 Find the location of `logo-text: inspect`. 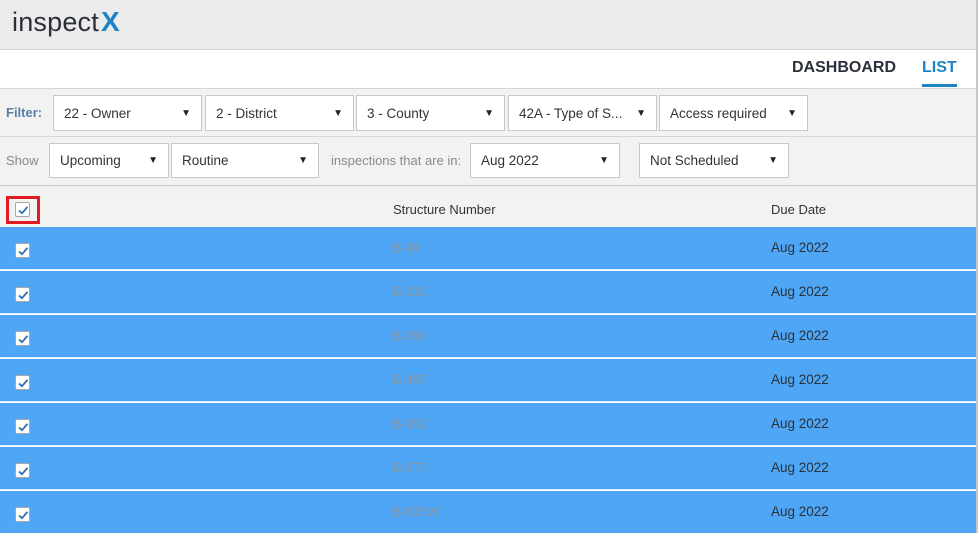

logo-text: inspect is located at coordinates (55, 22).